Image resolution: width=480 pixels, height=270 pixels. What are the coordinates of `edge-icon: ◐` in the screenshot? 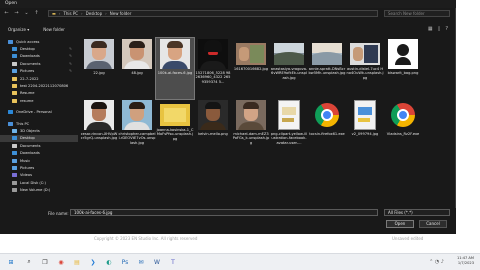 It's located at (109, 262).